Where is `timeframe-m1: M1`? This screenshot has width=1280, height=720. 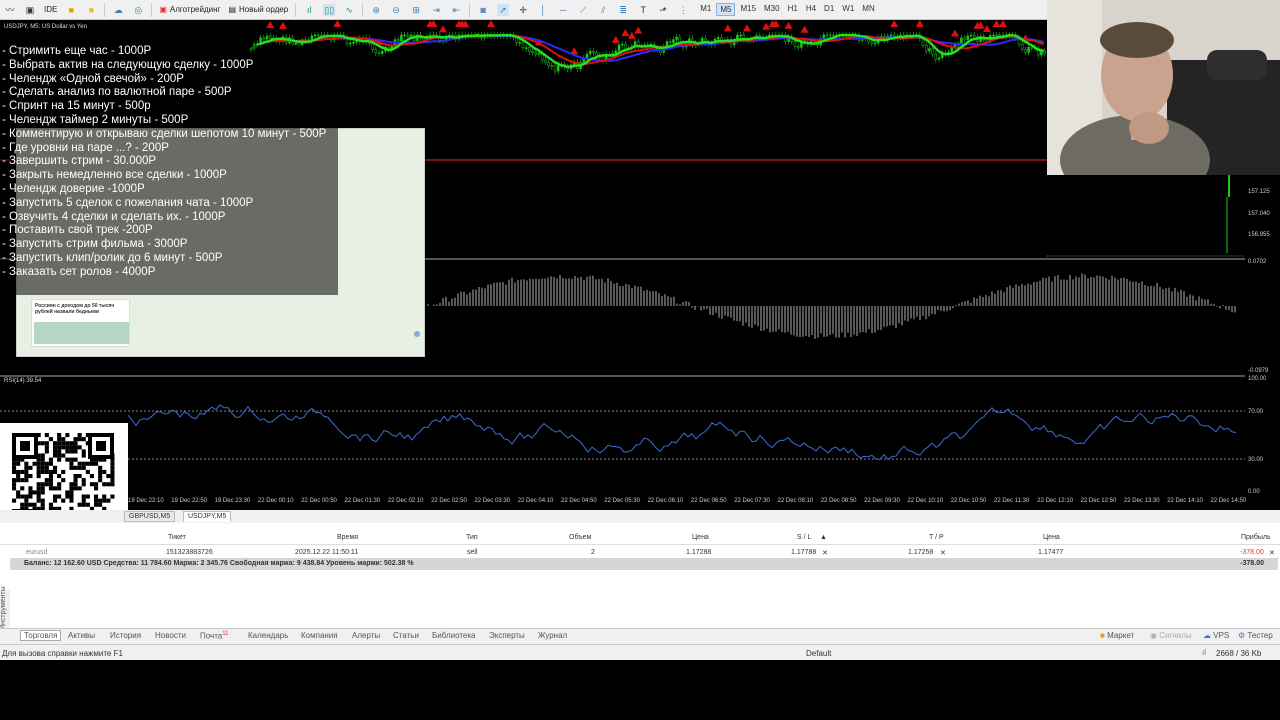
timeframe-m1: M1 is located at coordinates (705, 9).